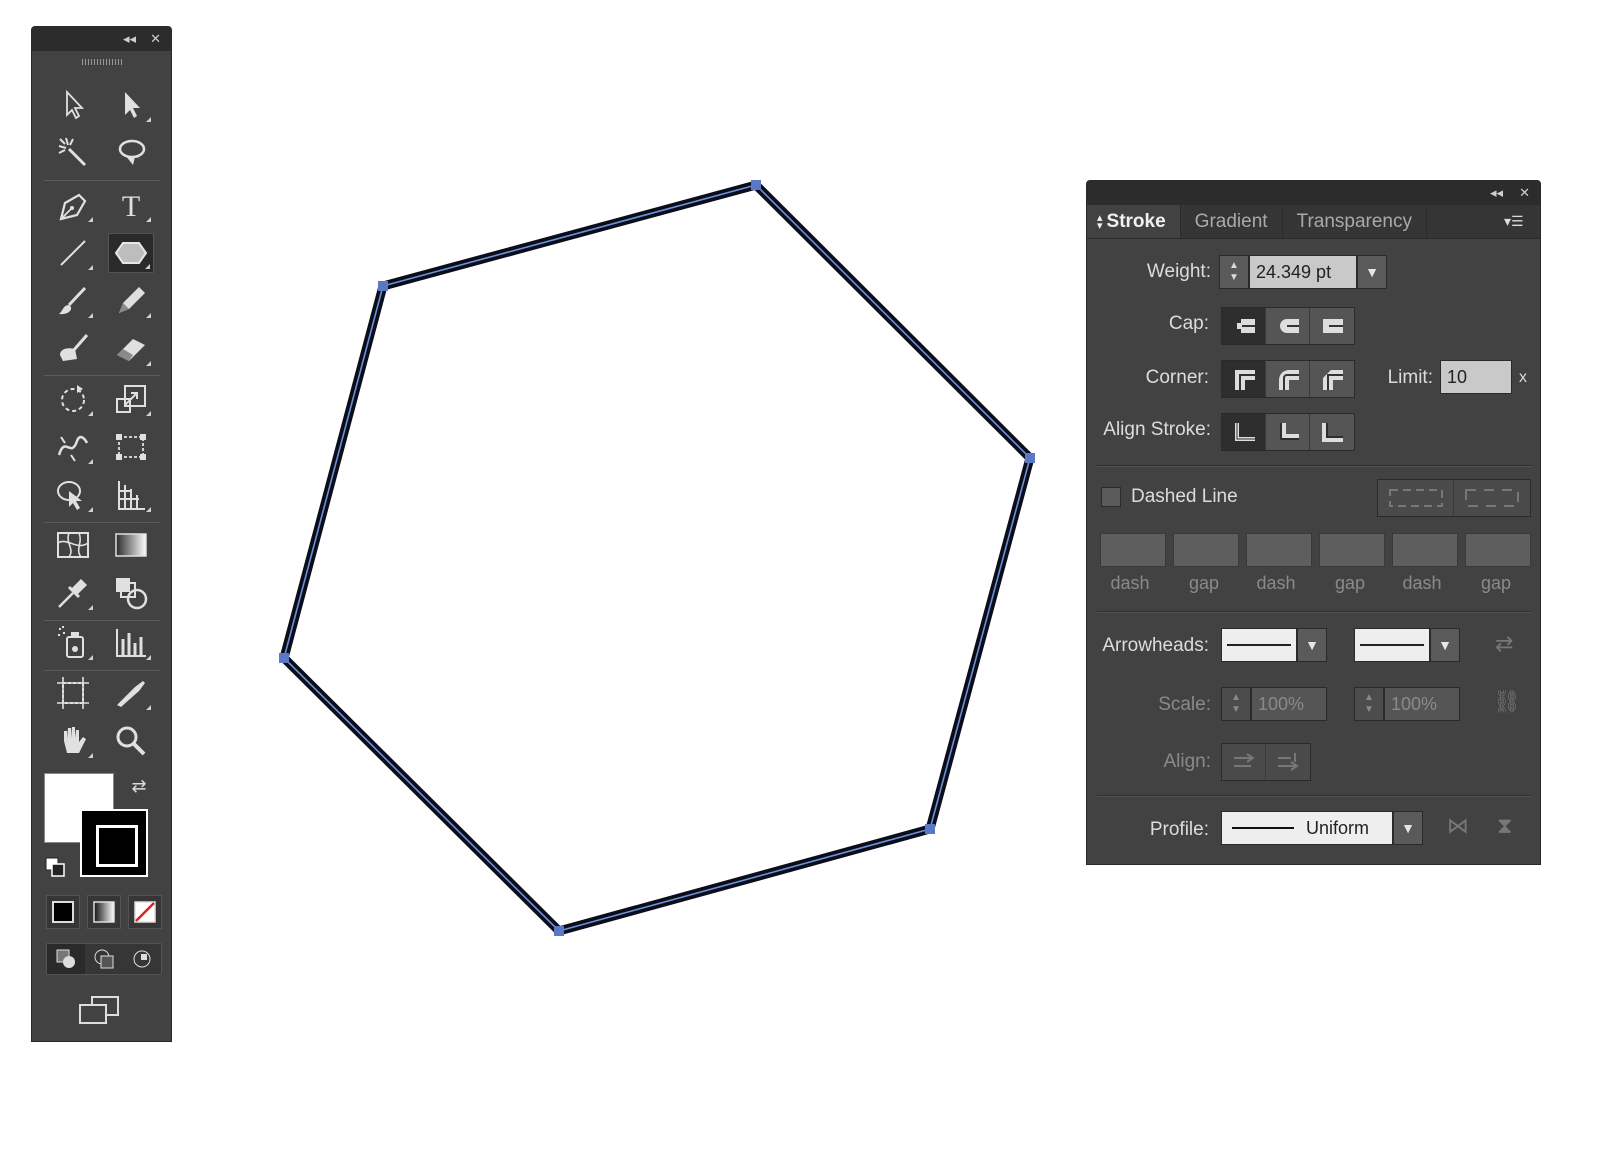  Describe the element at coordinates (1492, 498) in the screenshot. I see `align-dash-corners-icon` at that location.